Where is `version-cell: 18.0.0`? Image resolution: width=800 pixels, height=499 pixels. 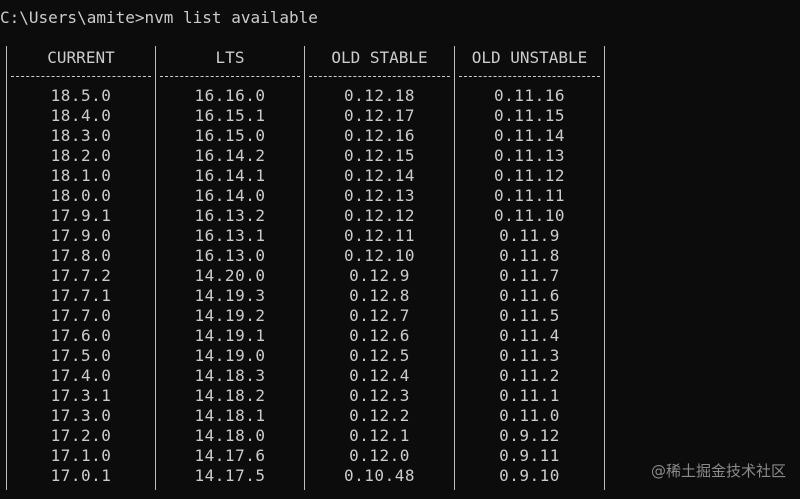 version-cell: 18.0.0 is located at coordinates (81, 195).